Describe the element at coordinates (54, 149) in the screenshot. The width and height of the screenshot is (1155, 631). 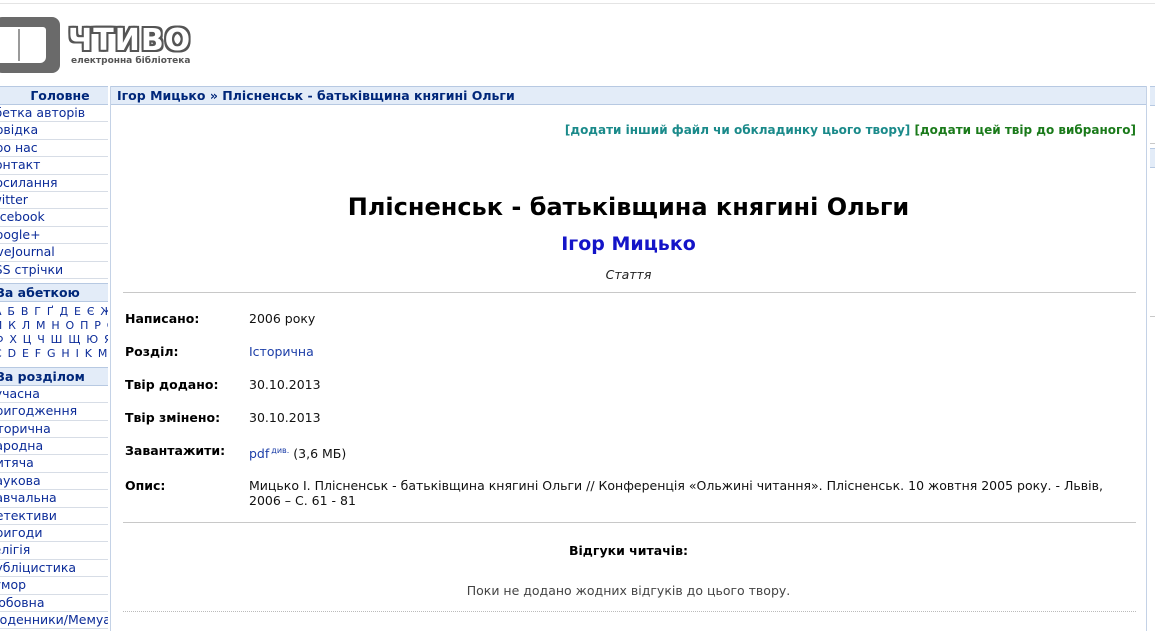
I see `sidebar-item-about: Про нас` at that location.